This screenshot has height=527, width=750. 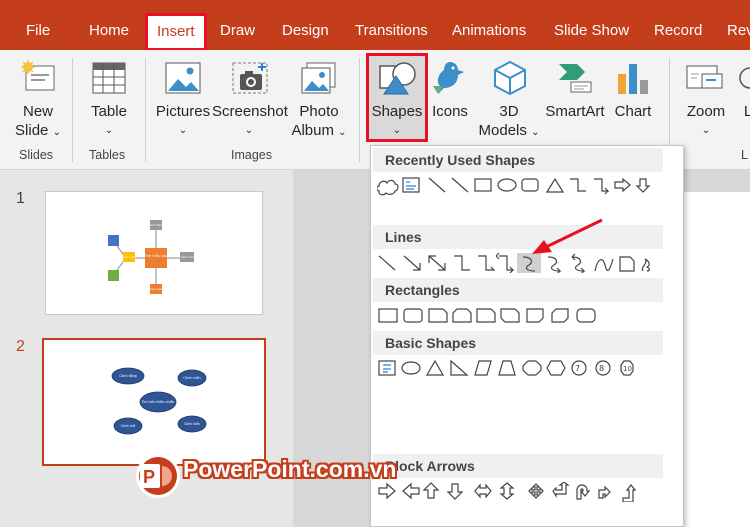 What do you see at coordinates (627, 369) in the screenshot?
I see `svg-text: 10` at bounding box center [627, 369].